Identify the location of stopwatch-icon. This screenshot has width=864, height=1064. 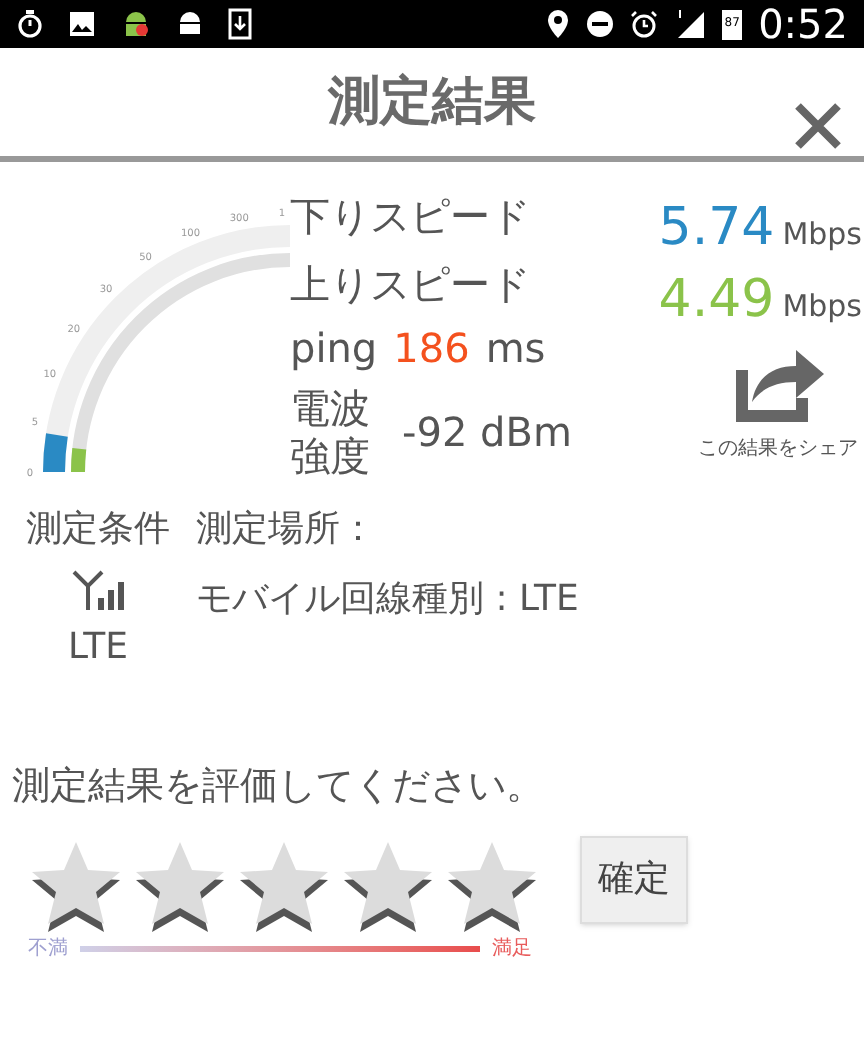
(30, 24).